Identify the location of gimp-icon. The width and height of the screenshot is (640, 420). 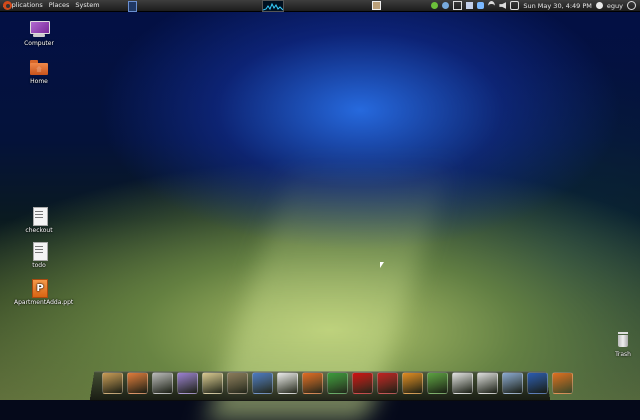
(237, 383).